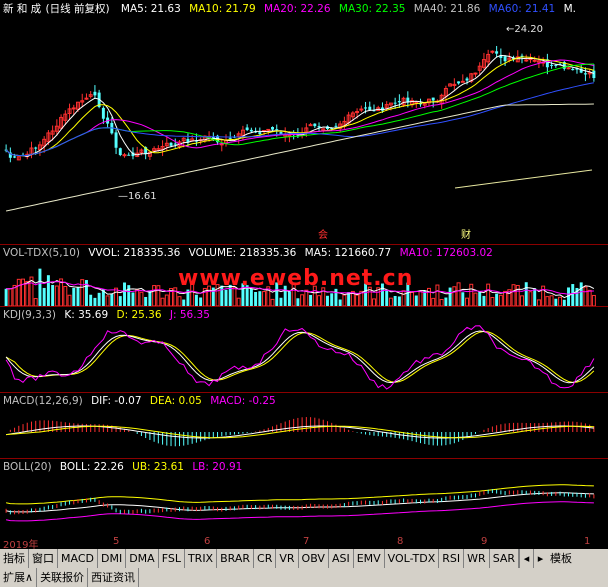 The width and height of the screenshot is (608, 587). I want to click on ma60-value: MA60: 21.41, so click(522, 9).